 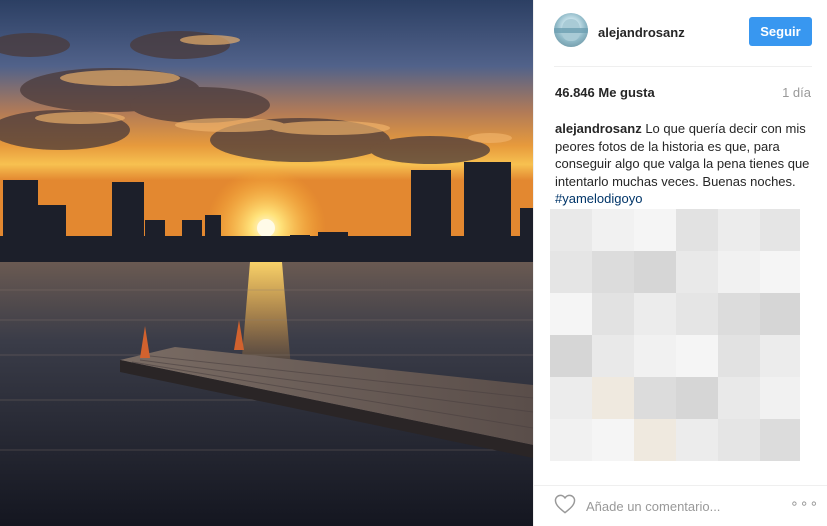 I want to click on post-header: alejandrosanz Seguir, so click(x=680, y=33).